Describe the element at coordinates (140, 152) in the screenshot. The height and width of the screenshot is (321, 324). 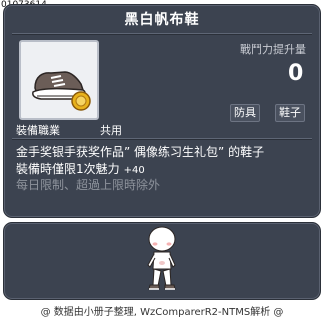
I see `description-line-1: 金手奖银手获奖作品” 偶像练习生礼包” 的鞋子` at that location.